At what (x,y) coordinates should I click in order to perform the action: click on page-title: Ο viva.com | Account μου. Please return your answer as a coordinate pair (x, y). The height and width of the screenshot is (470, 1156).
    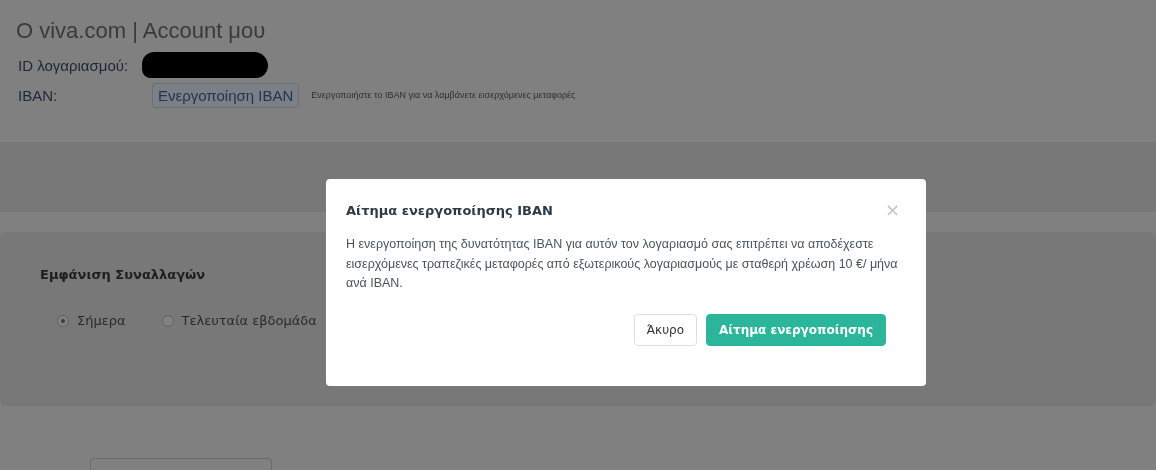
    Looking at the image, I should click on (141, 31).